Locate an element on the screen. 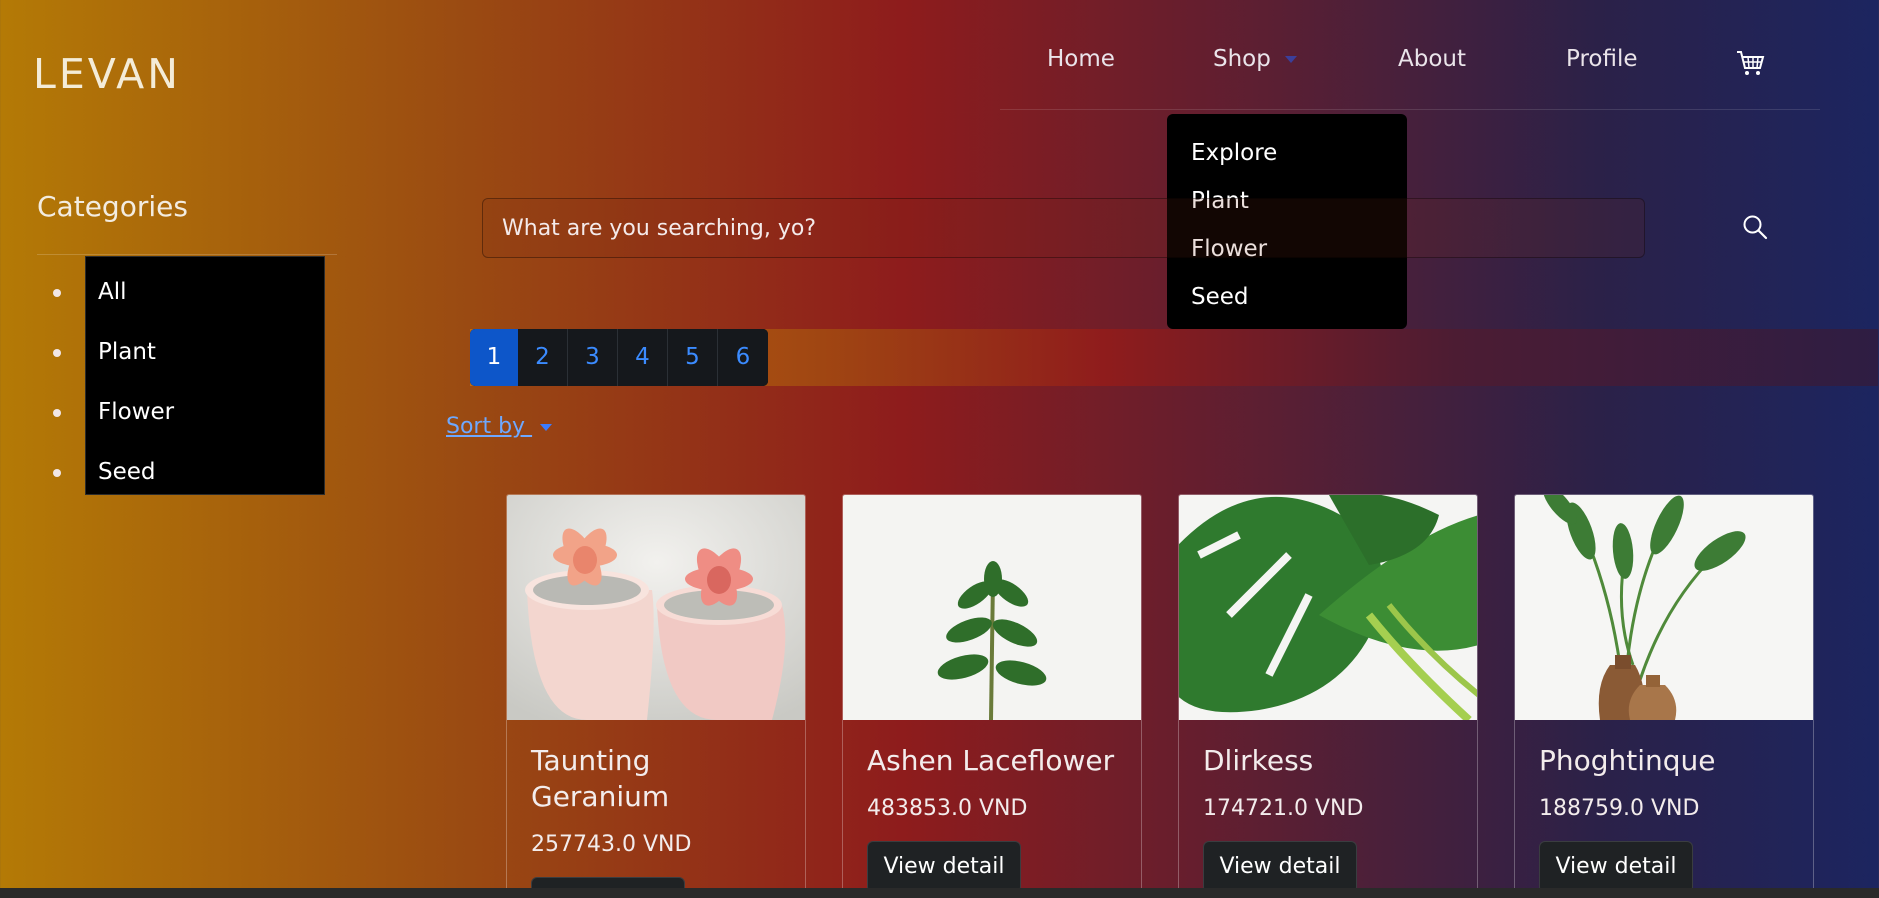  product-price: 174721.0 VND is located at coordinates (1283, 808).